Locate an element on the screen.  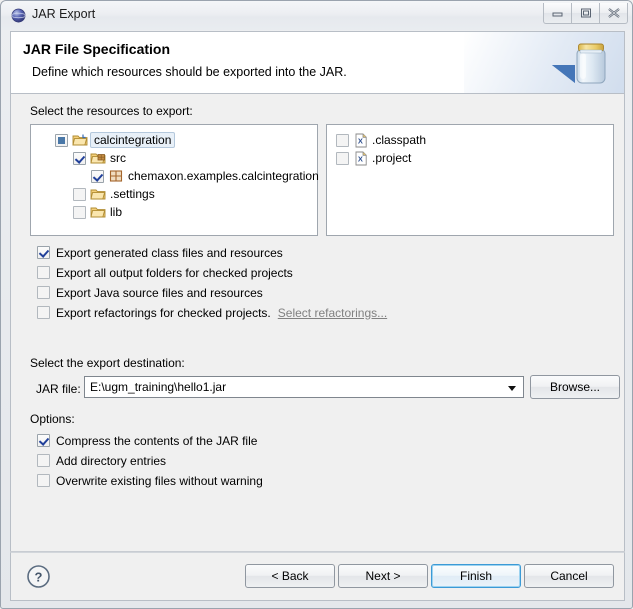
destination-label: Select the export destination: is located at coordinates (107, 363).